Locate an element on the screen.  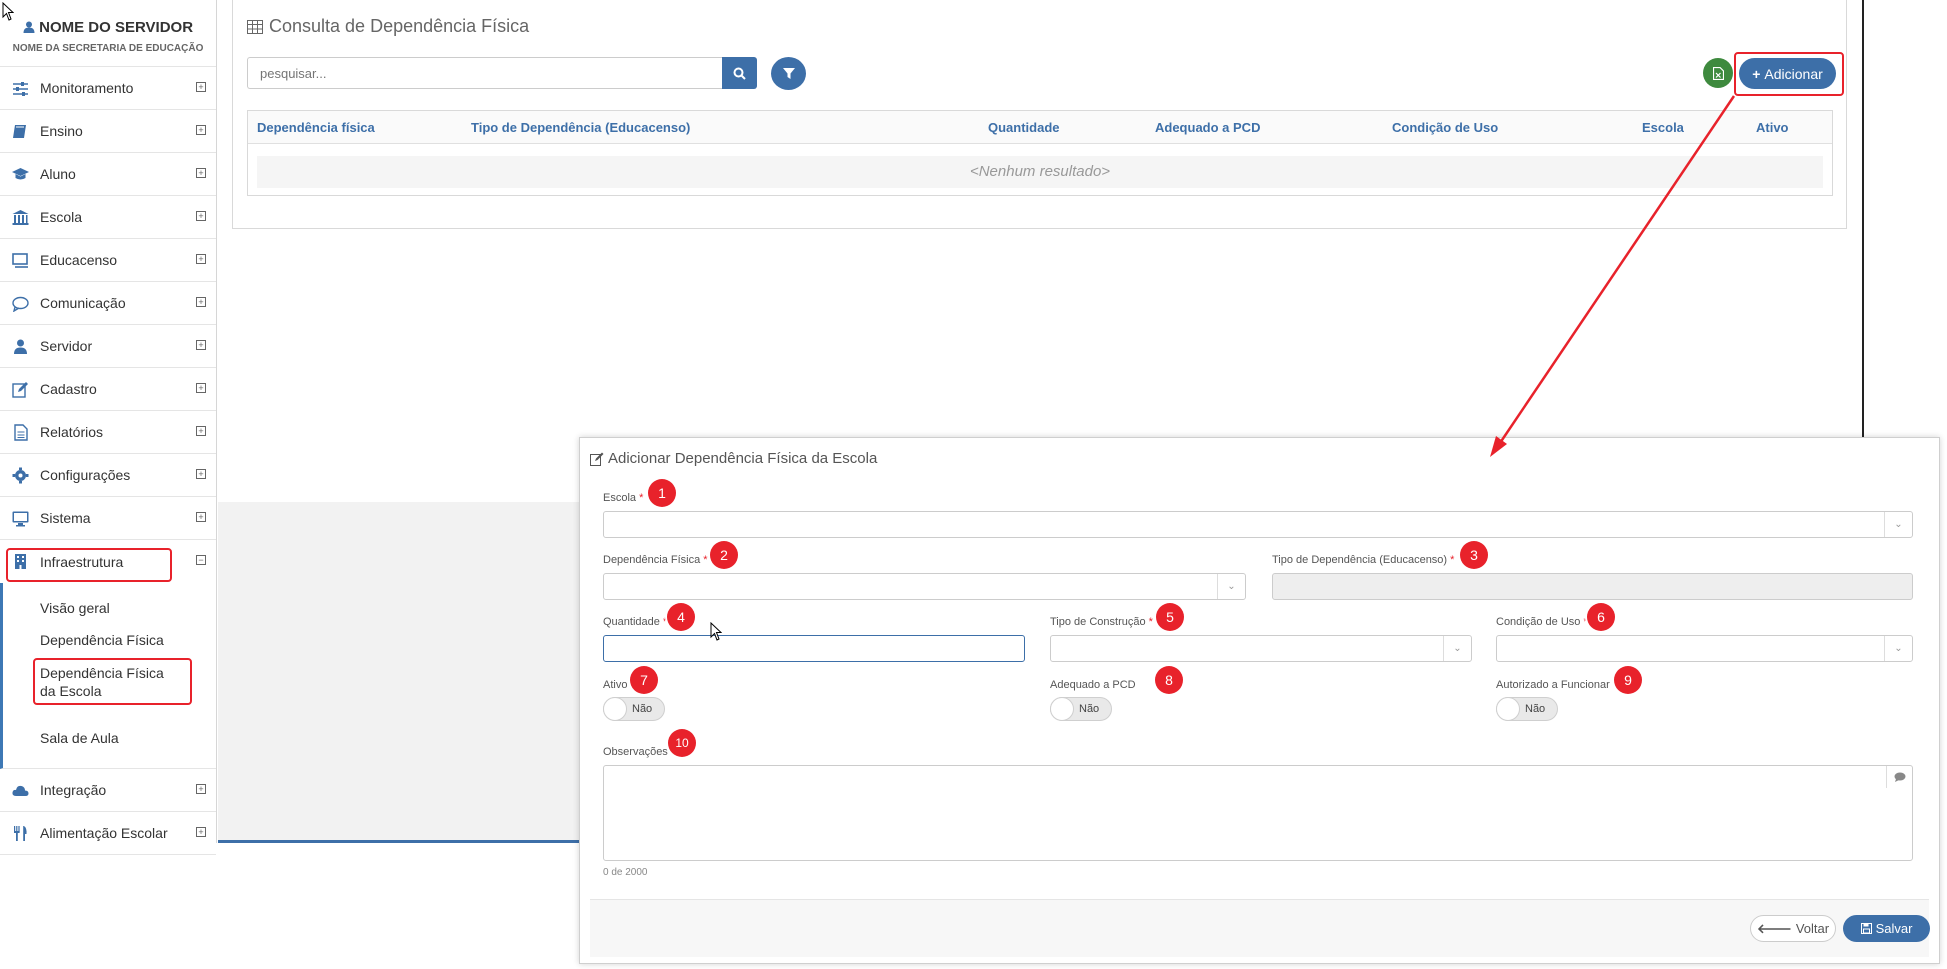
sidebar-item-relatorios: Relatórios + is located at coordinates (108, 432).